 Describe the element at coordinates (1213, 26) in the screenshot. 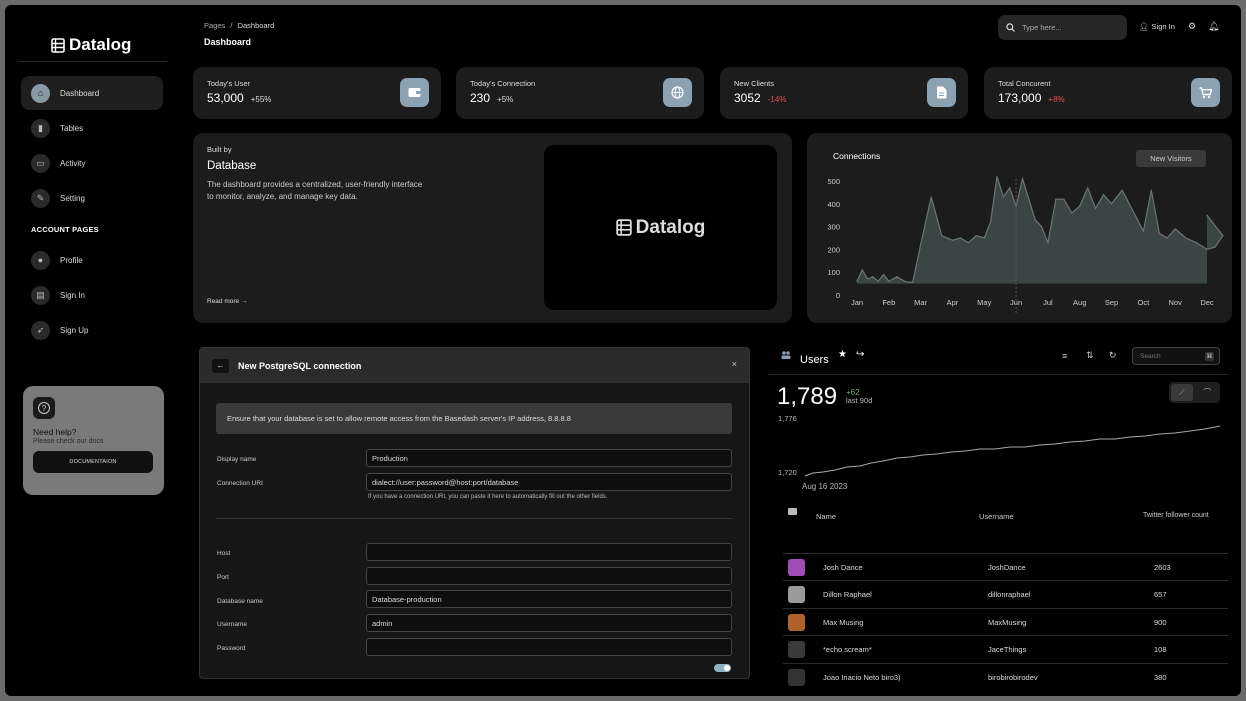

I see `bell-icon: 🔔︎` at that location.